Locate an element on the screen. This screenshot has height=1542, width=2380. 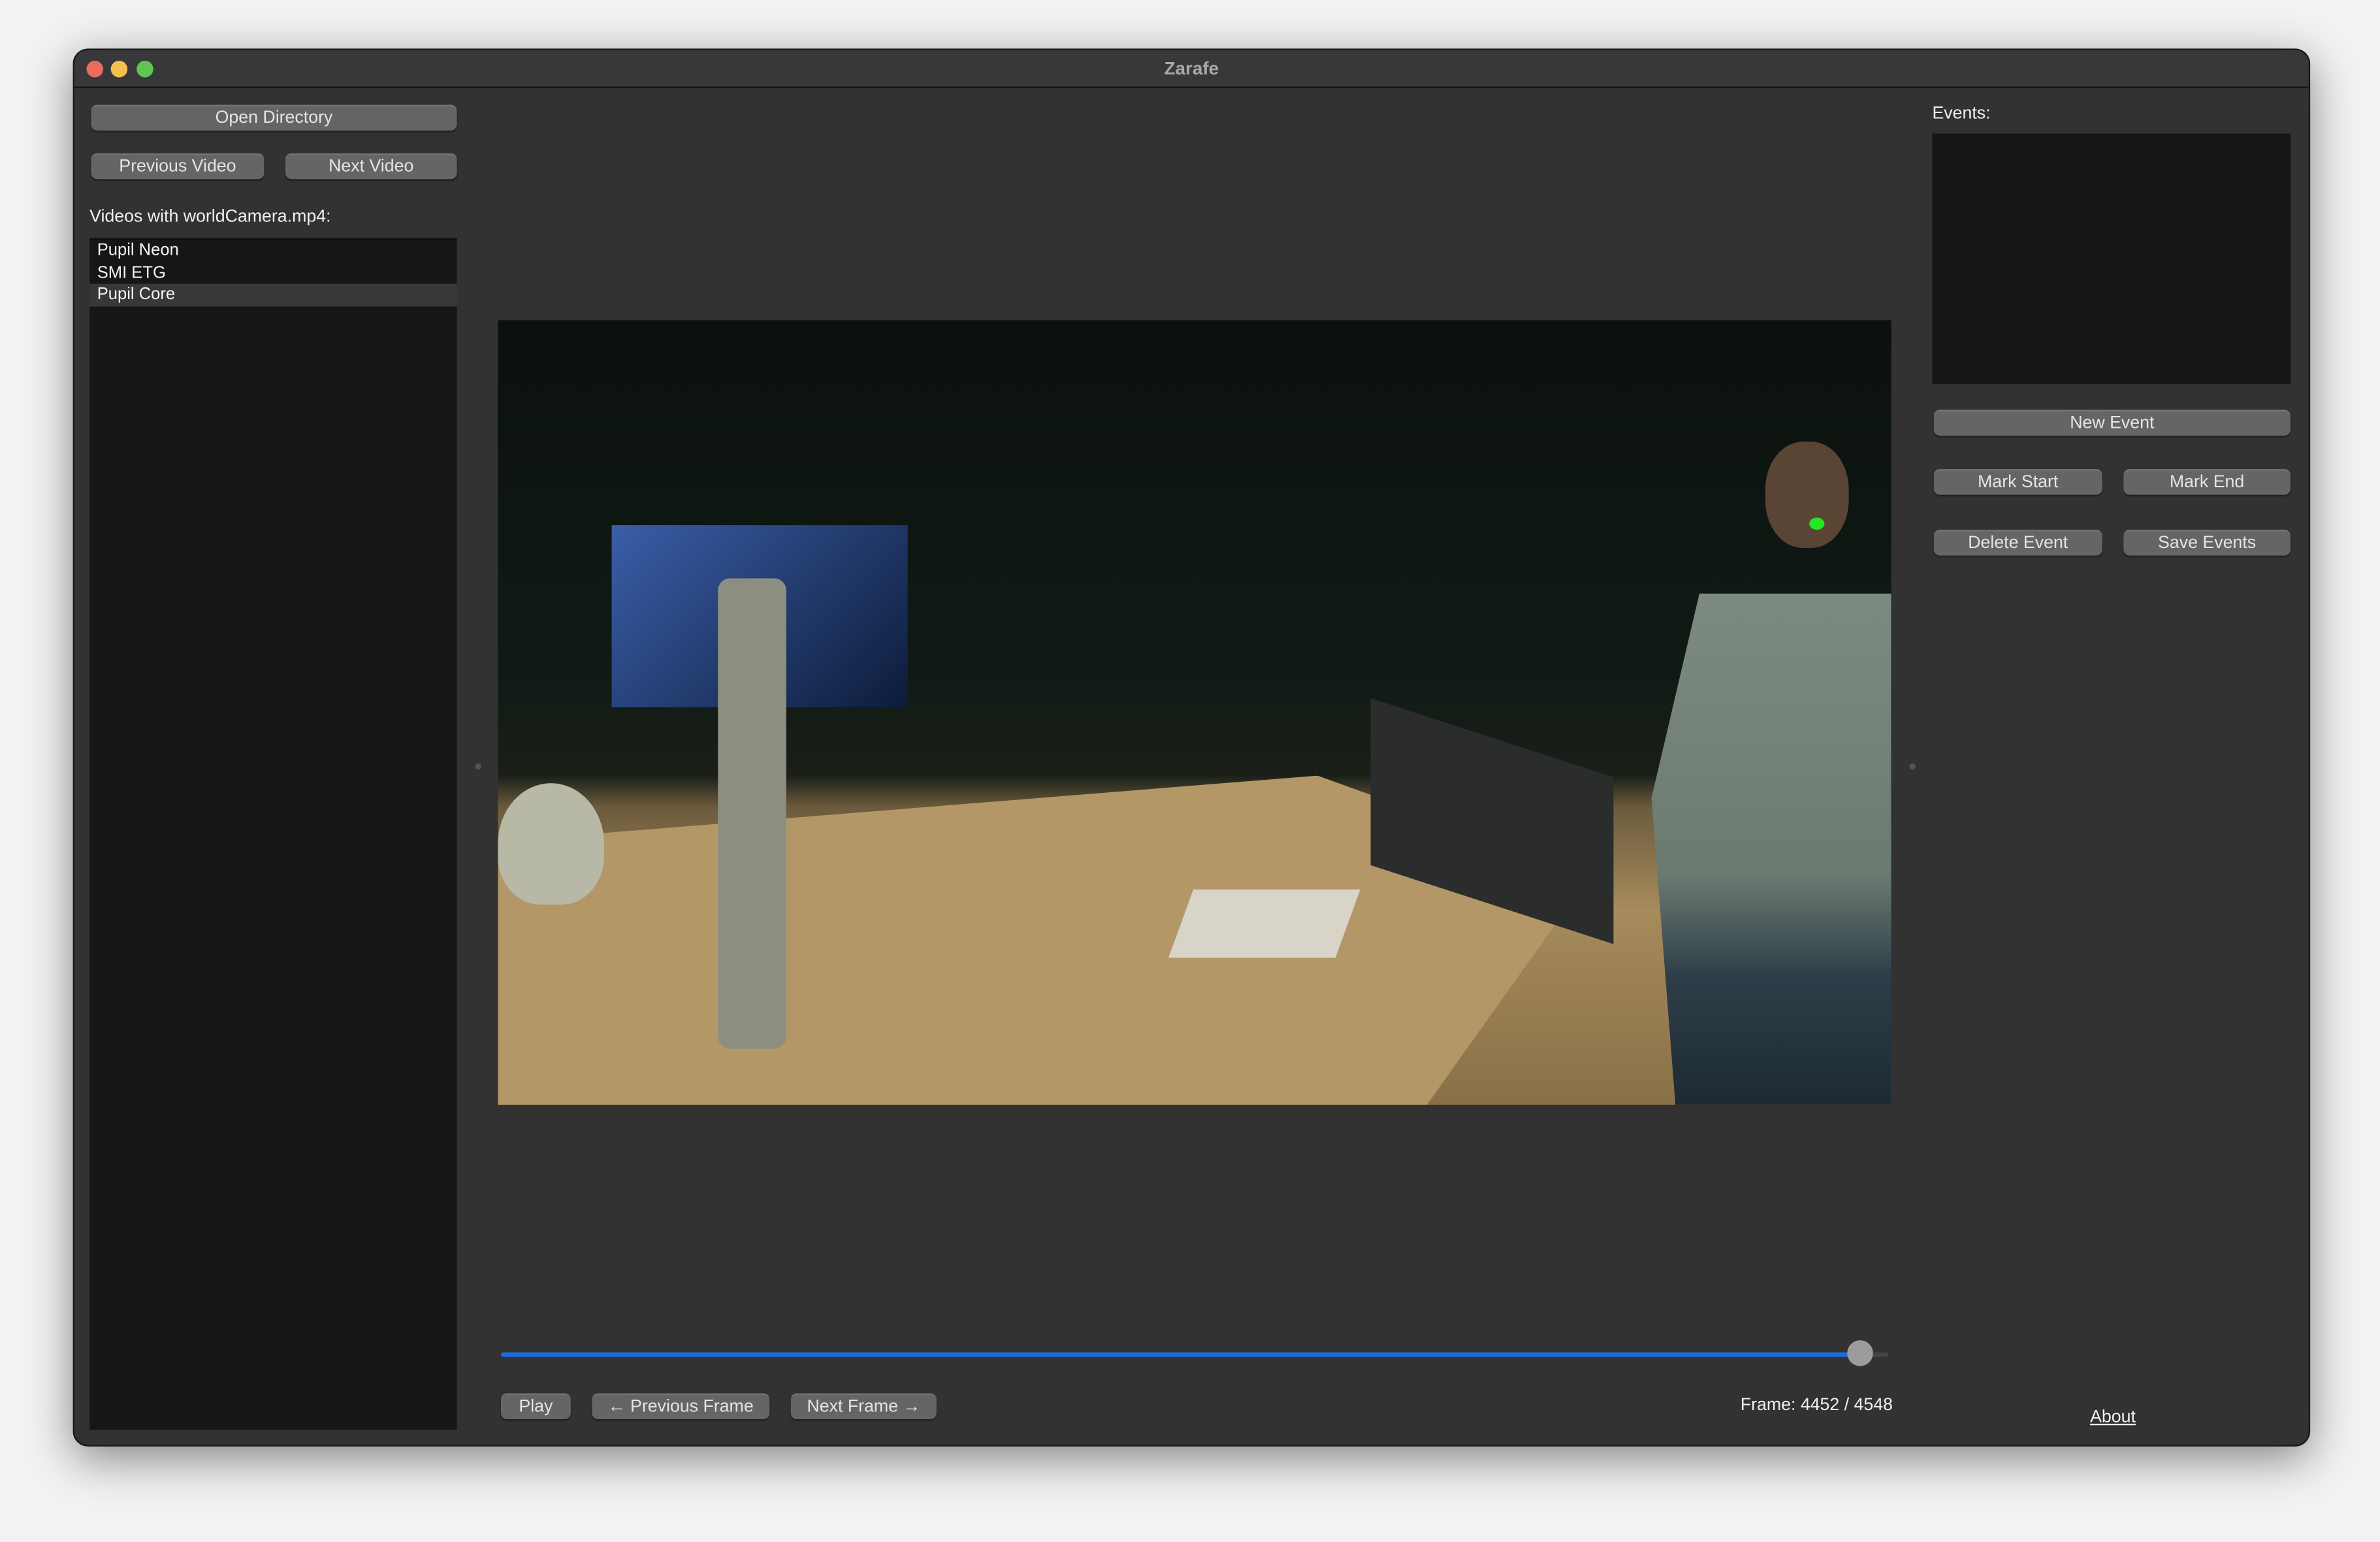
videos-label: Videos with worldCamera.mp4: is located at coordinates (210, 217).